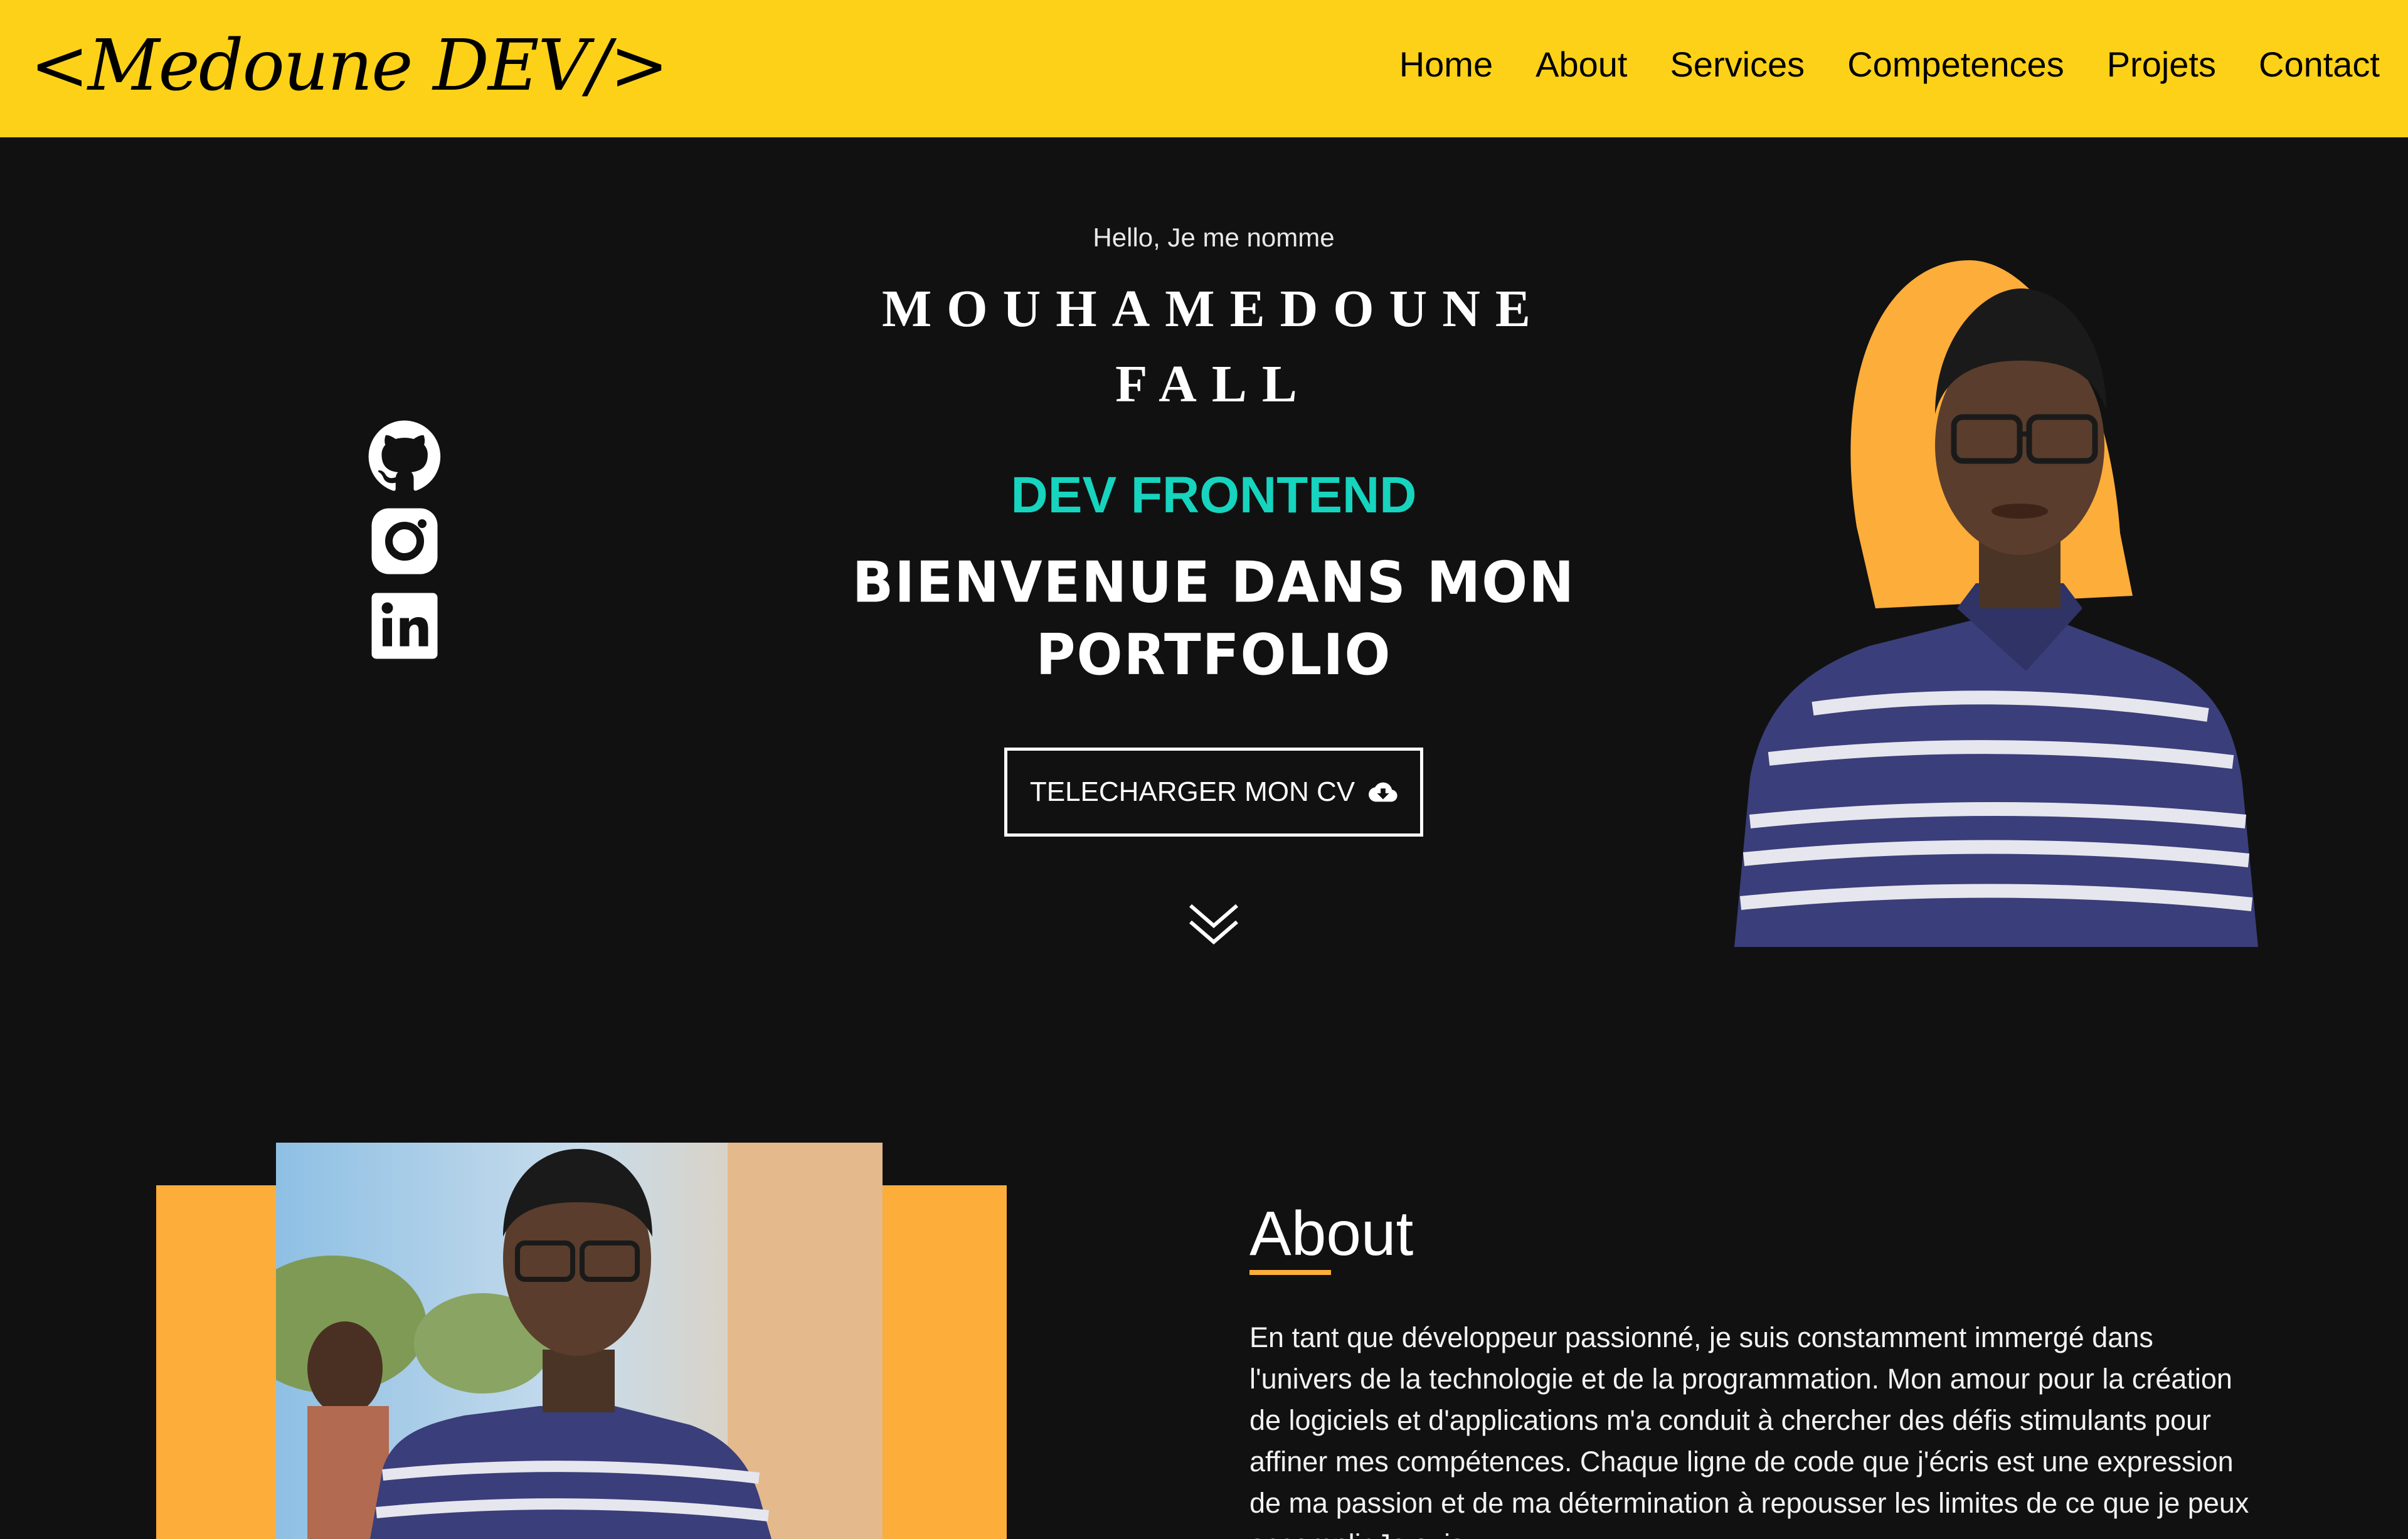  I want to click on nav-link-services: Services, so click(1737, 64).